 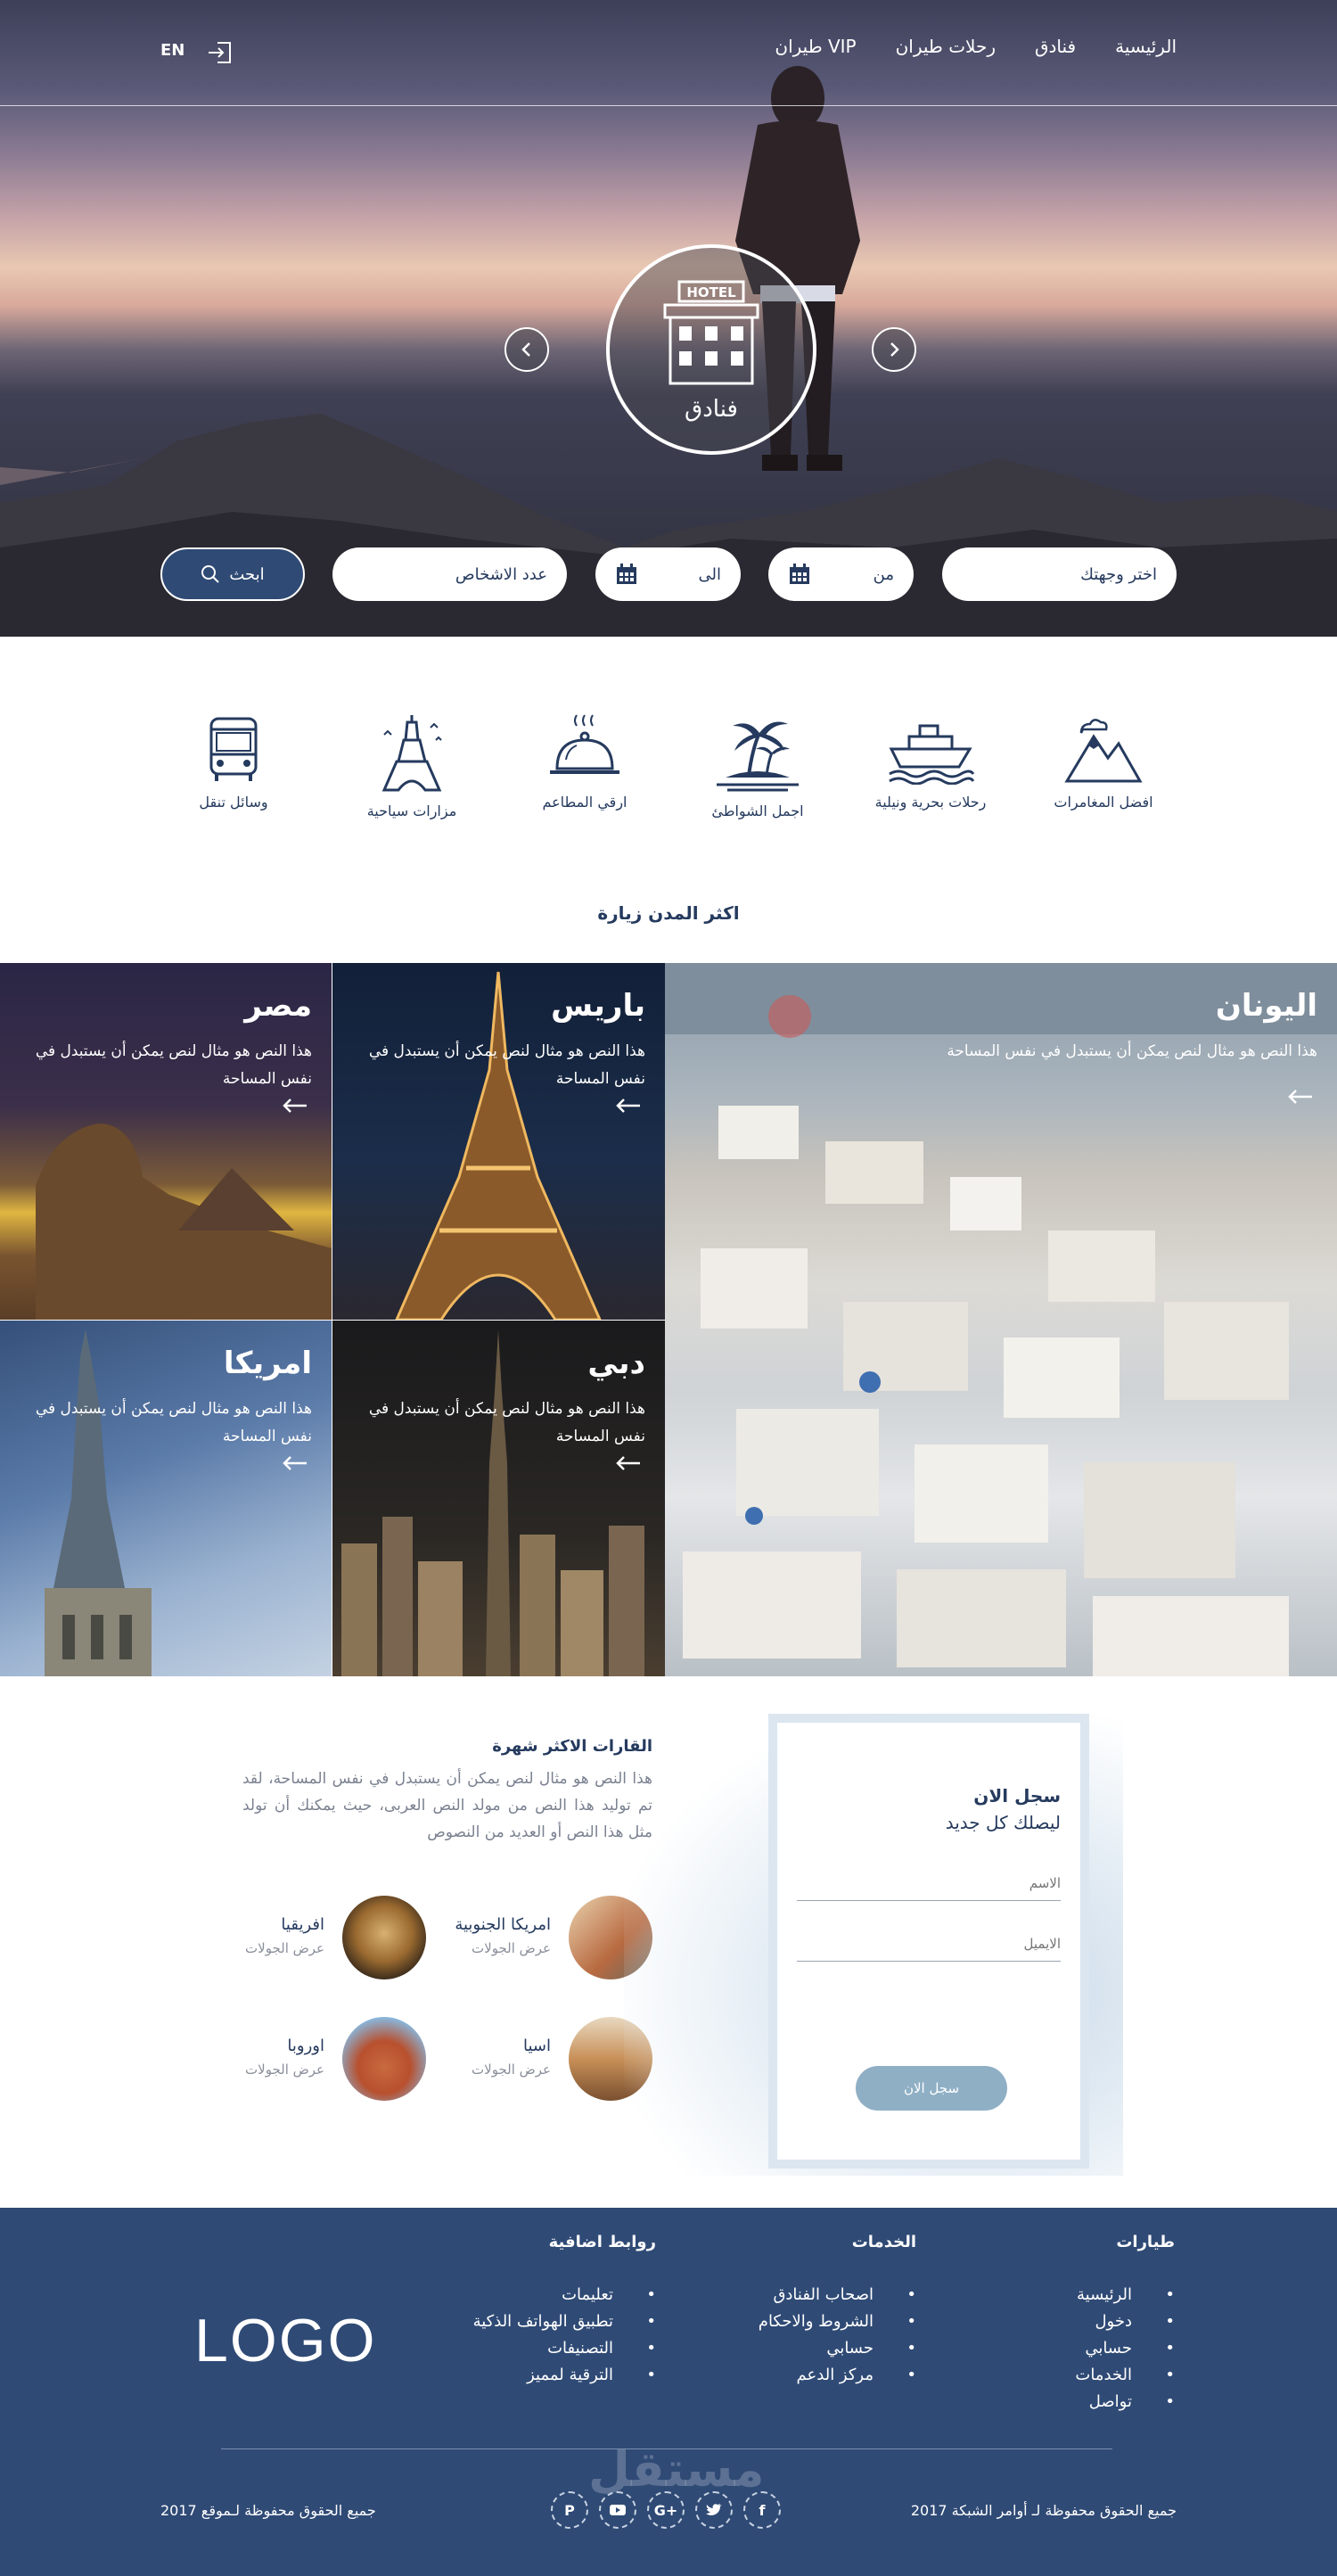 What do you see at coordinates (1146, 46) in the screenshot?
I see `nav-home: الرئيسية` at bounding box center [1146, 46].